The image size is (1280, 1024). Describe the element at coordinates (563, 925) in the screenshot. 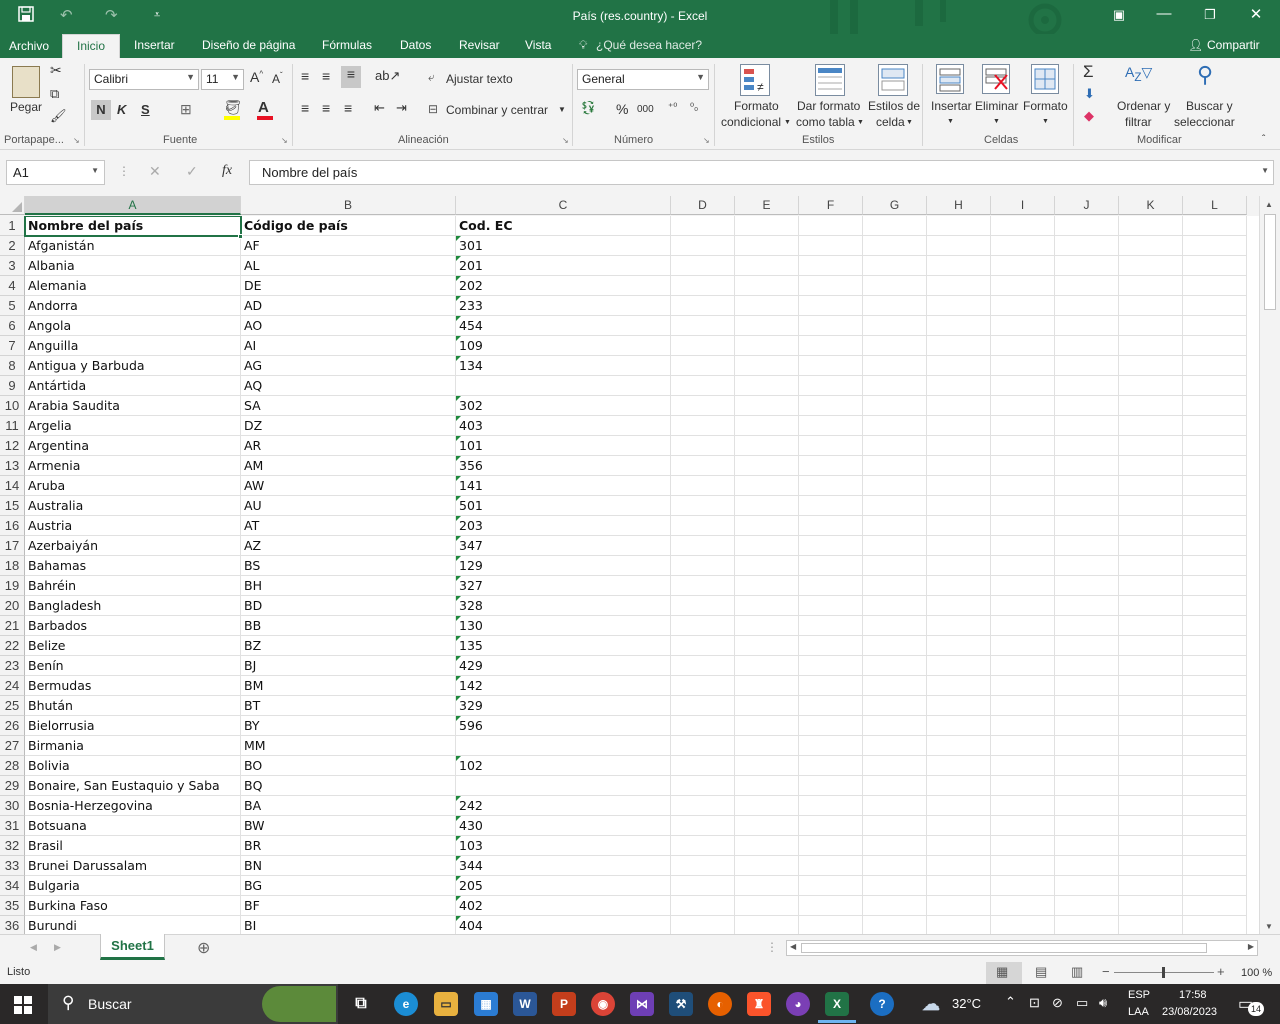

I see `ec-code-cell: 404` at that location.